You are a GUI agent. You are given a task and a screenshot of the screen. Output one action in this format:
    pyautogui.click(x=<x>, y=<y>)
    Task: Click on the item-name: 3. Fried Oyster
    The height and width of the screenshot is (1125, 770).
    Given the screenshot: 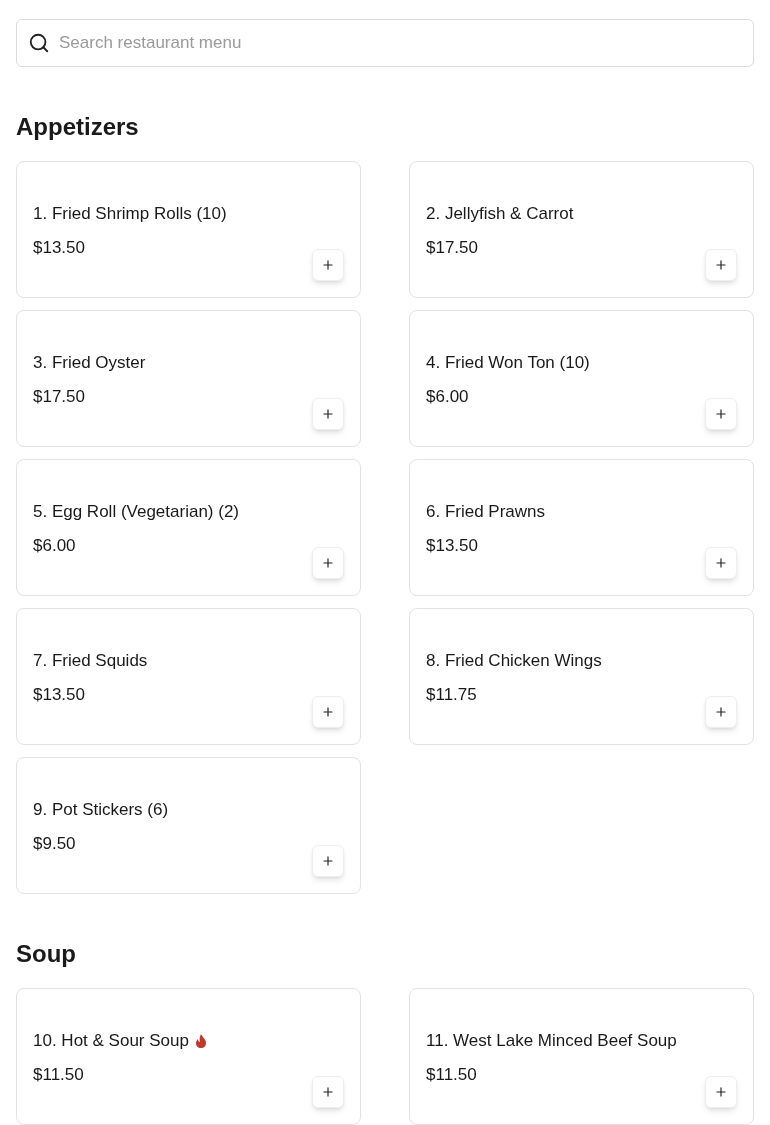 What is the action you would take?
    pyautogui.click(x=89, y=363)
    